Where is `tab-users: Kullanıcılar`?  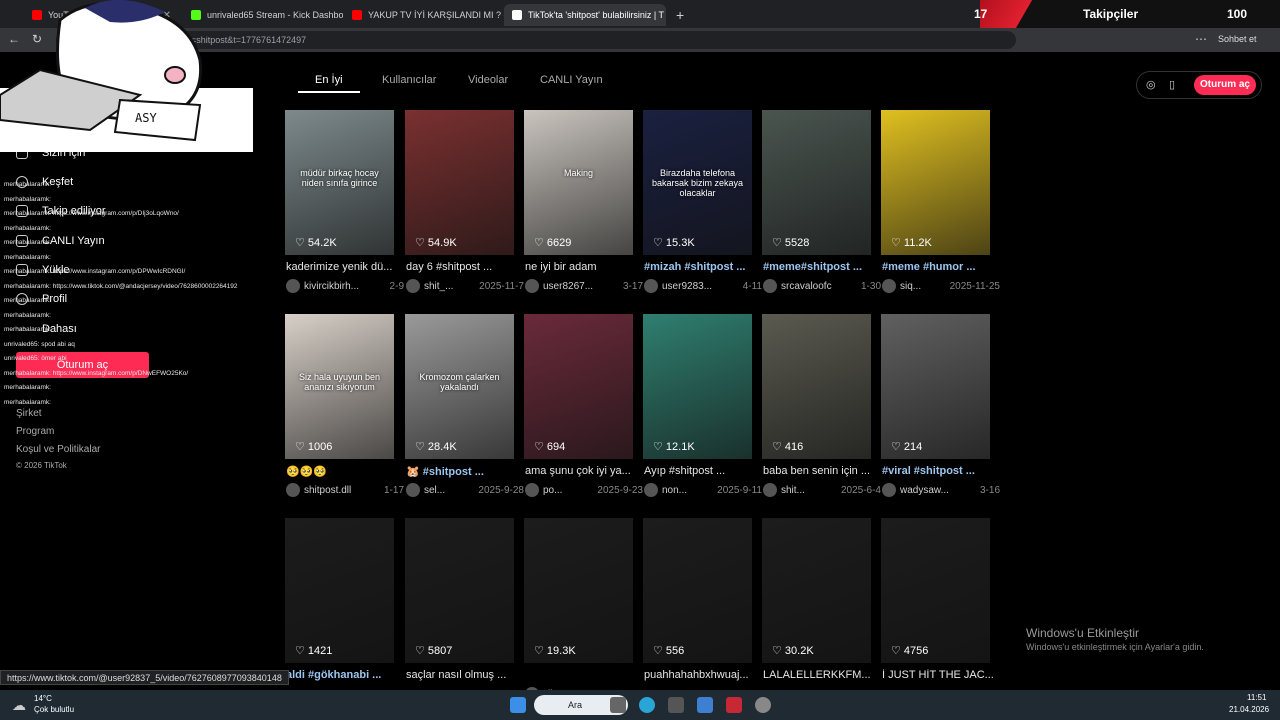
tab-users: Kullanıcılar is located at coordinates (409, 80).